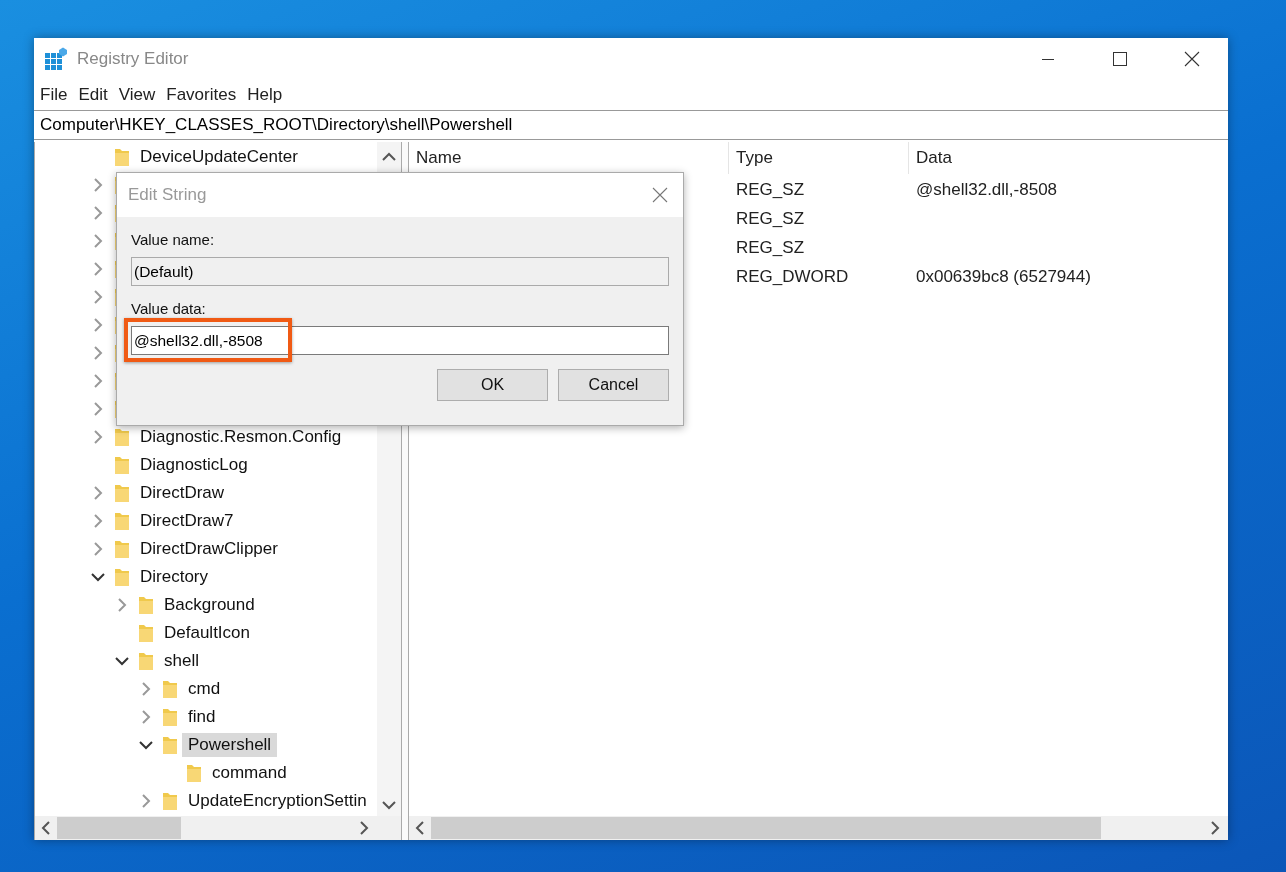  Describe the element at coordinates (987, 190) in the screenshot. I see `table-cell-text: @shell32.dll,-8508` at that location.